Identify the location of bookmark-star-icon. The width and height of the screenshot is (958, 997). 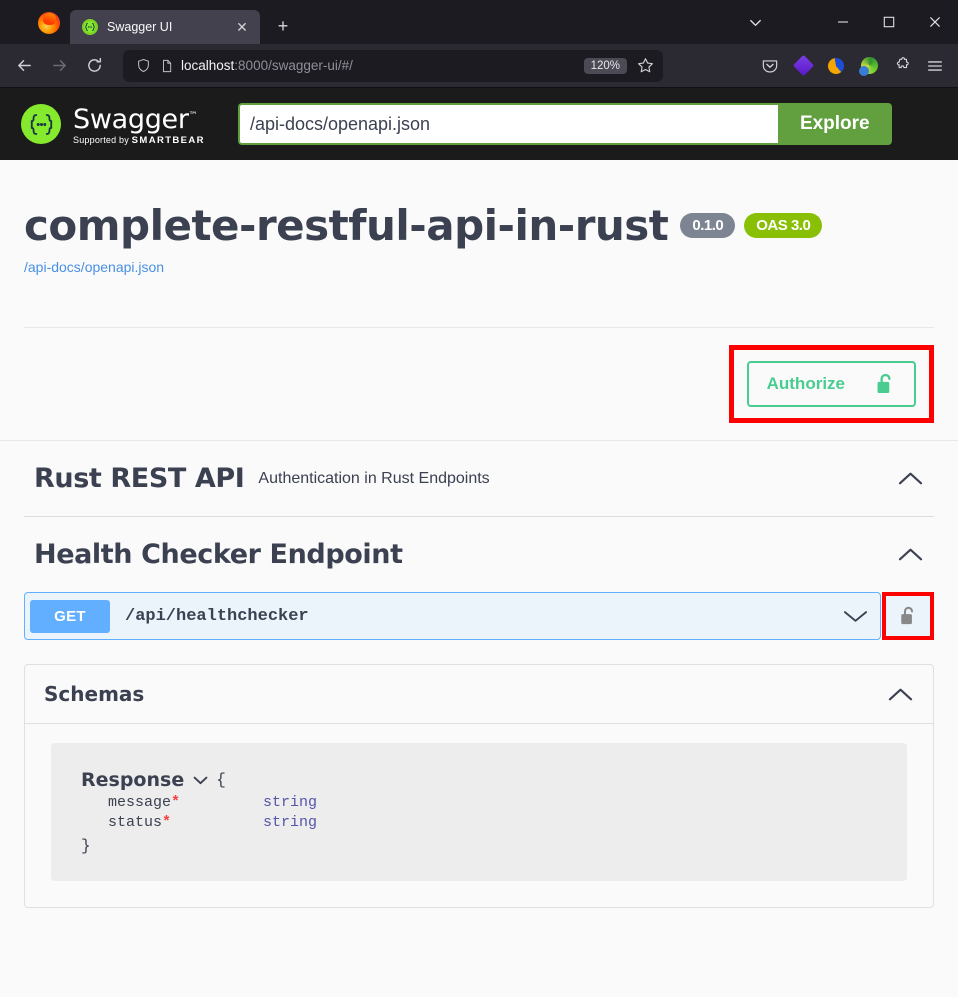
(645, 66).